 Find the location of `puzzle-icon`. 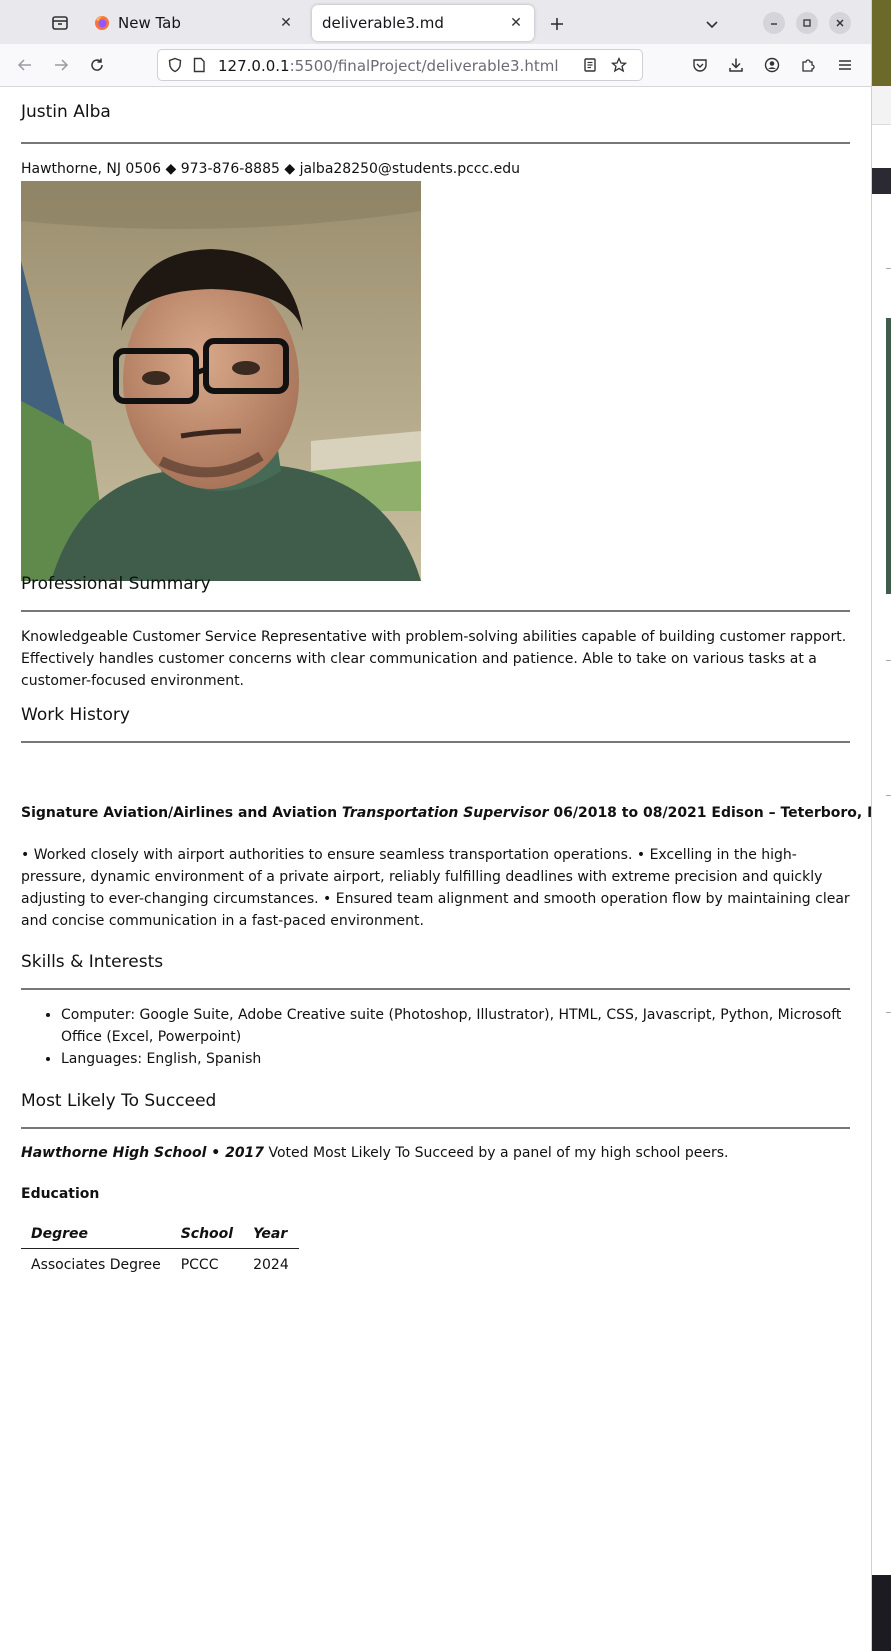

puzzle-icon is located at coordinates (808, 65).